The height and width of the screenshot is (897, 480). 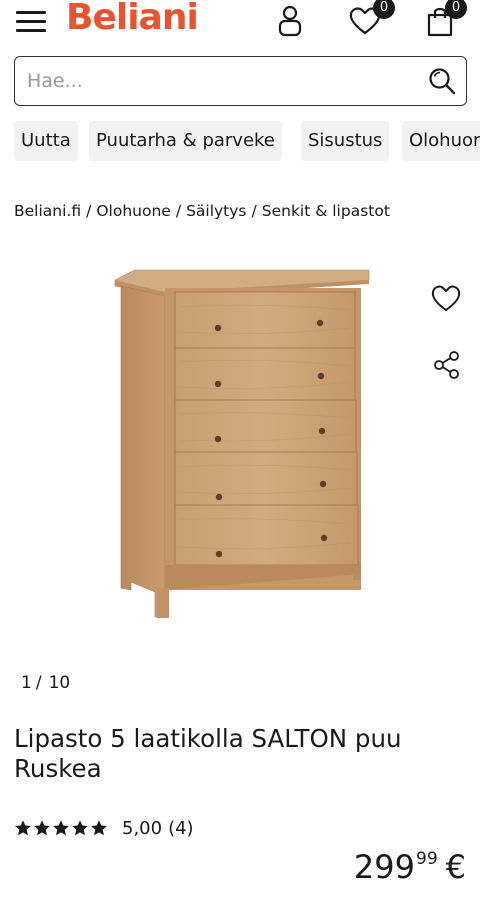 I want to click on review-count: (4), so click(x=181, y=828).